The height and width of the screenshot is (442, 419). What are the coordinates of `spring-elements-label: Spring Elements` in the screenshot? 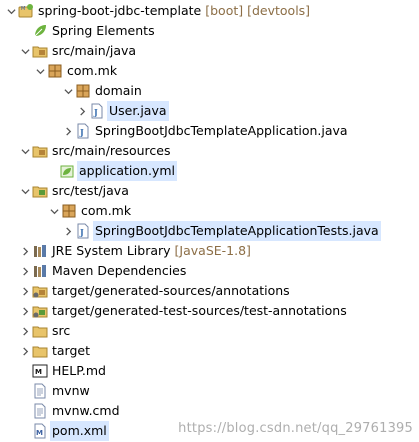 It's located at (103, 30).